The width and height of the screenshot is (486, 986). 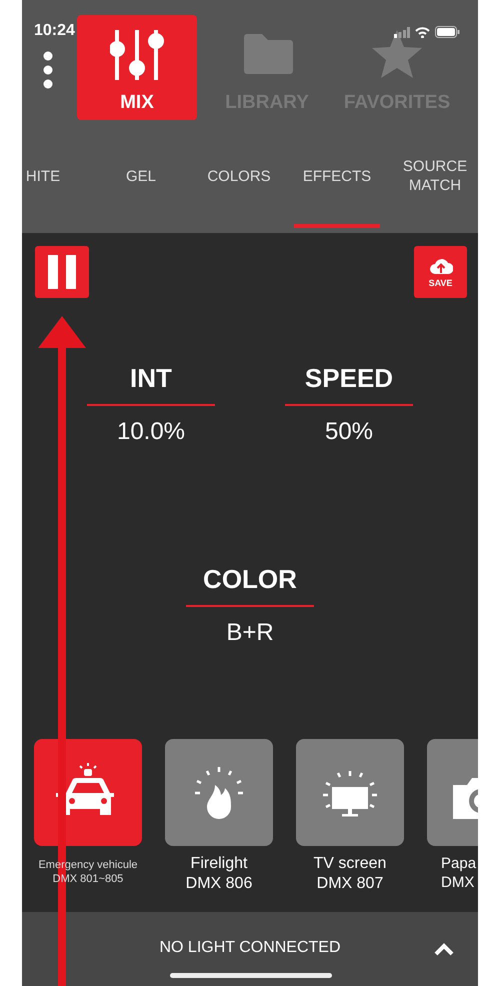 I want to click on preset-name: Papa, so click(x=458, y=863).